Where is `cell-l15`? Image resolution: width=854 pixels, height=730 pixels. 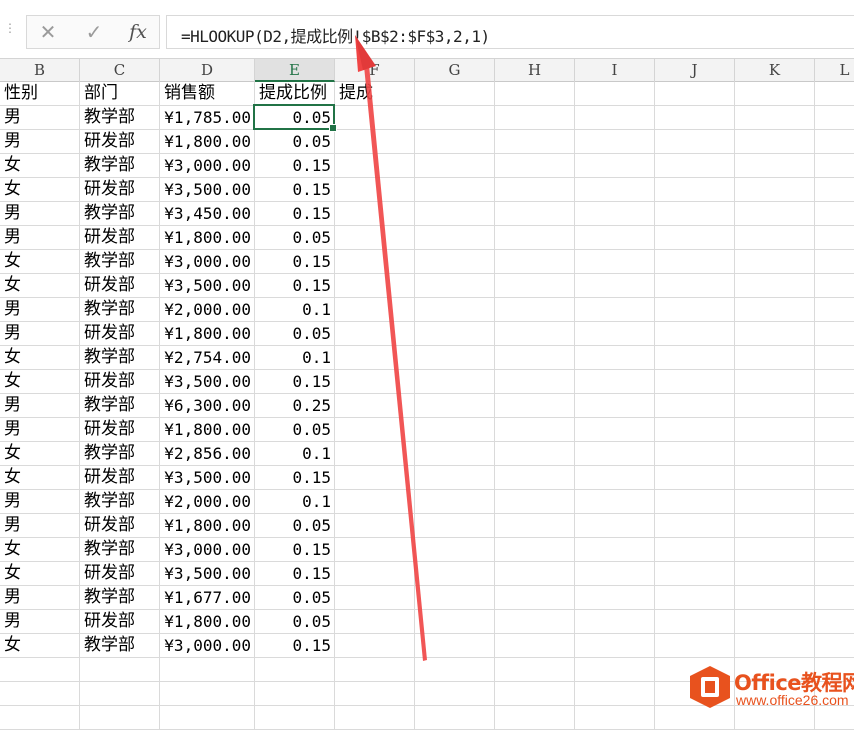 cell-l15 is located at coordinates (834, 430).